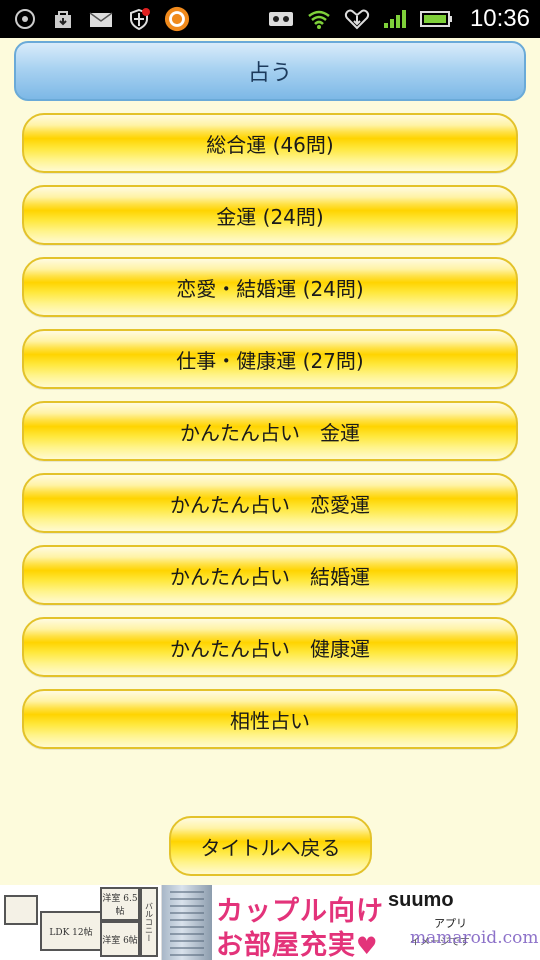 The width and height of the screenshot is (540, 960). What do you see at coordinates (187, 922) in the screenshot?
I see `ad-building-image` at bounding box center [187, 922].